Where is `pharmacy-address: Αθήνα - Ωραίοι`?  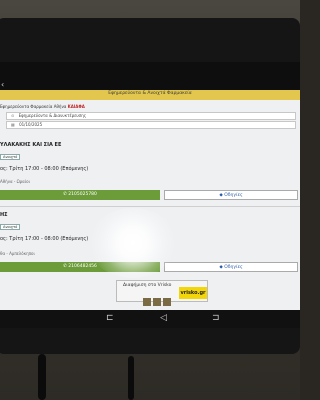
pharmacy-address: Αθήνα - Ωραίοι is located at coordinates (15, 181).